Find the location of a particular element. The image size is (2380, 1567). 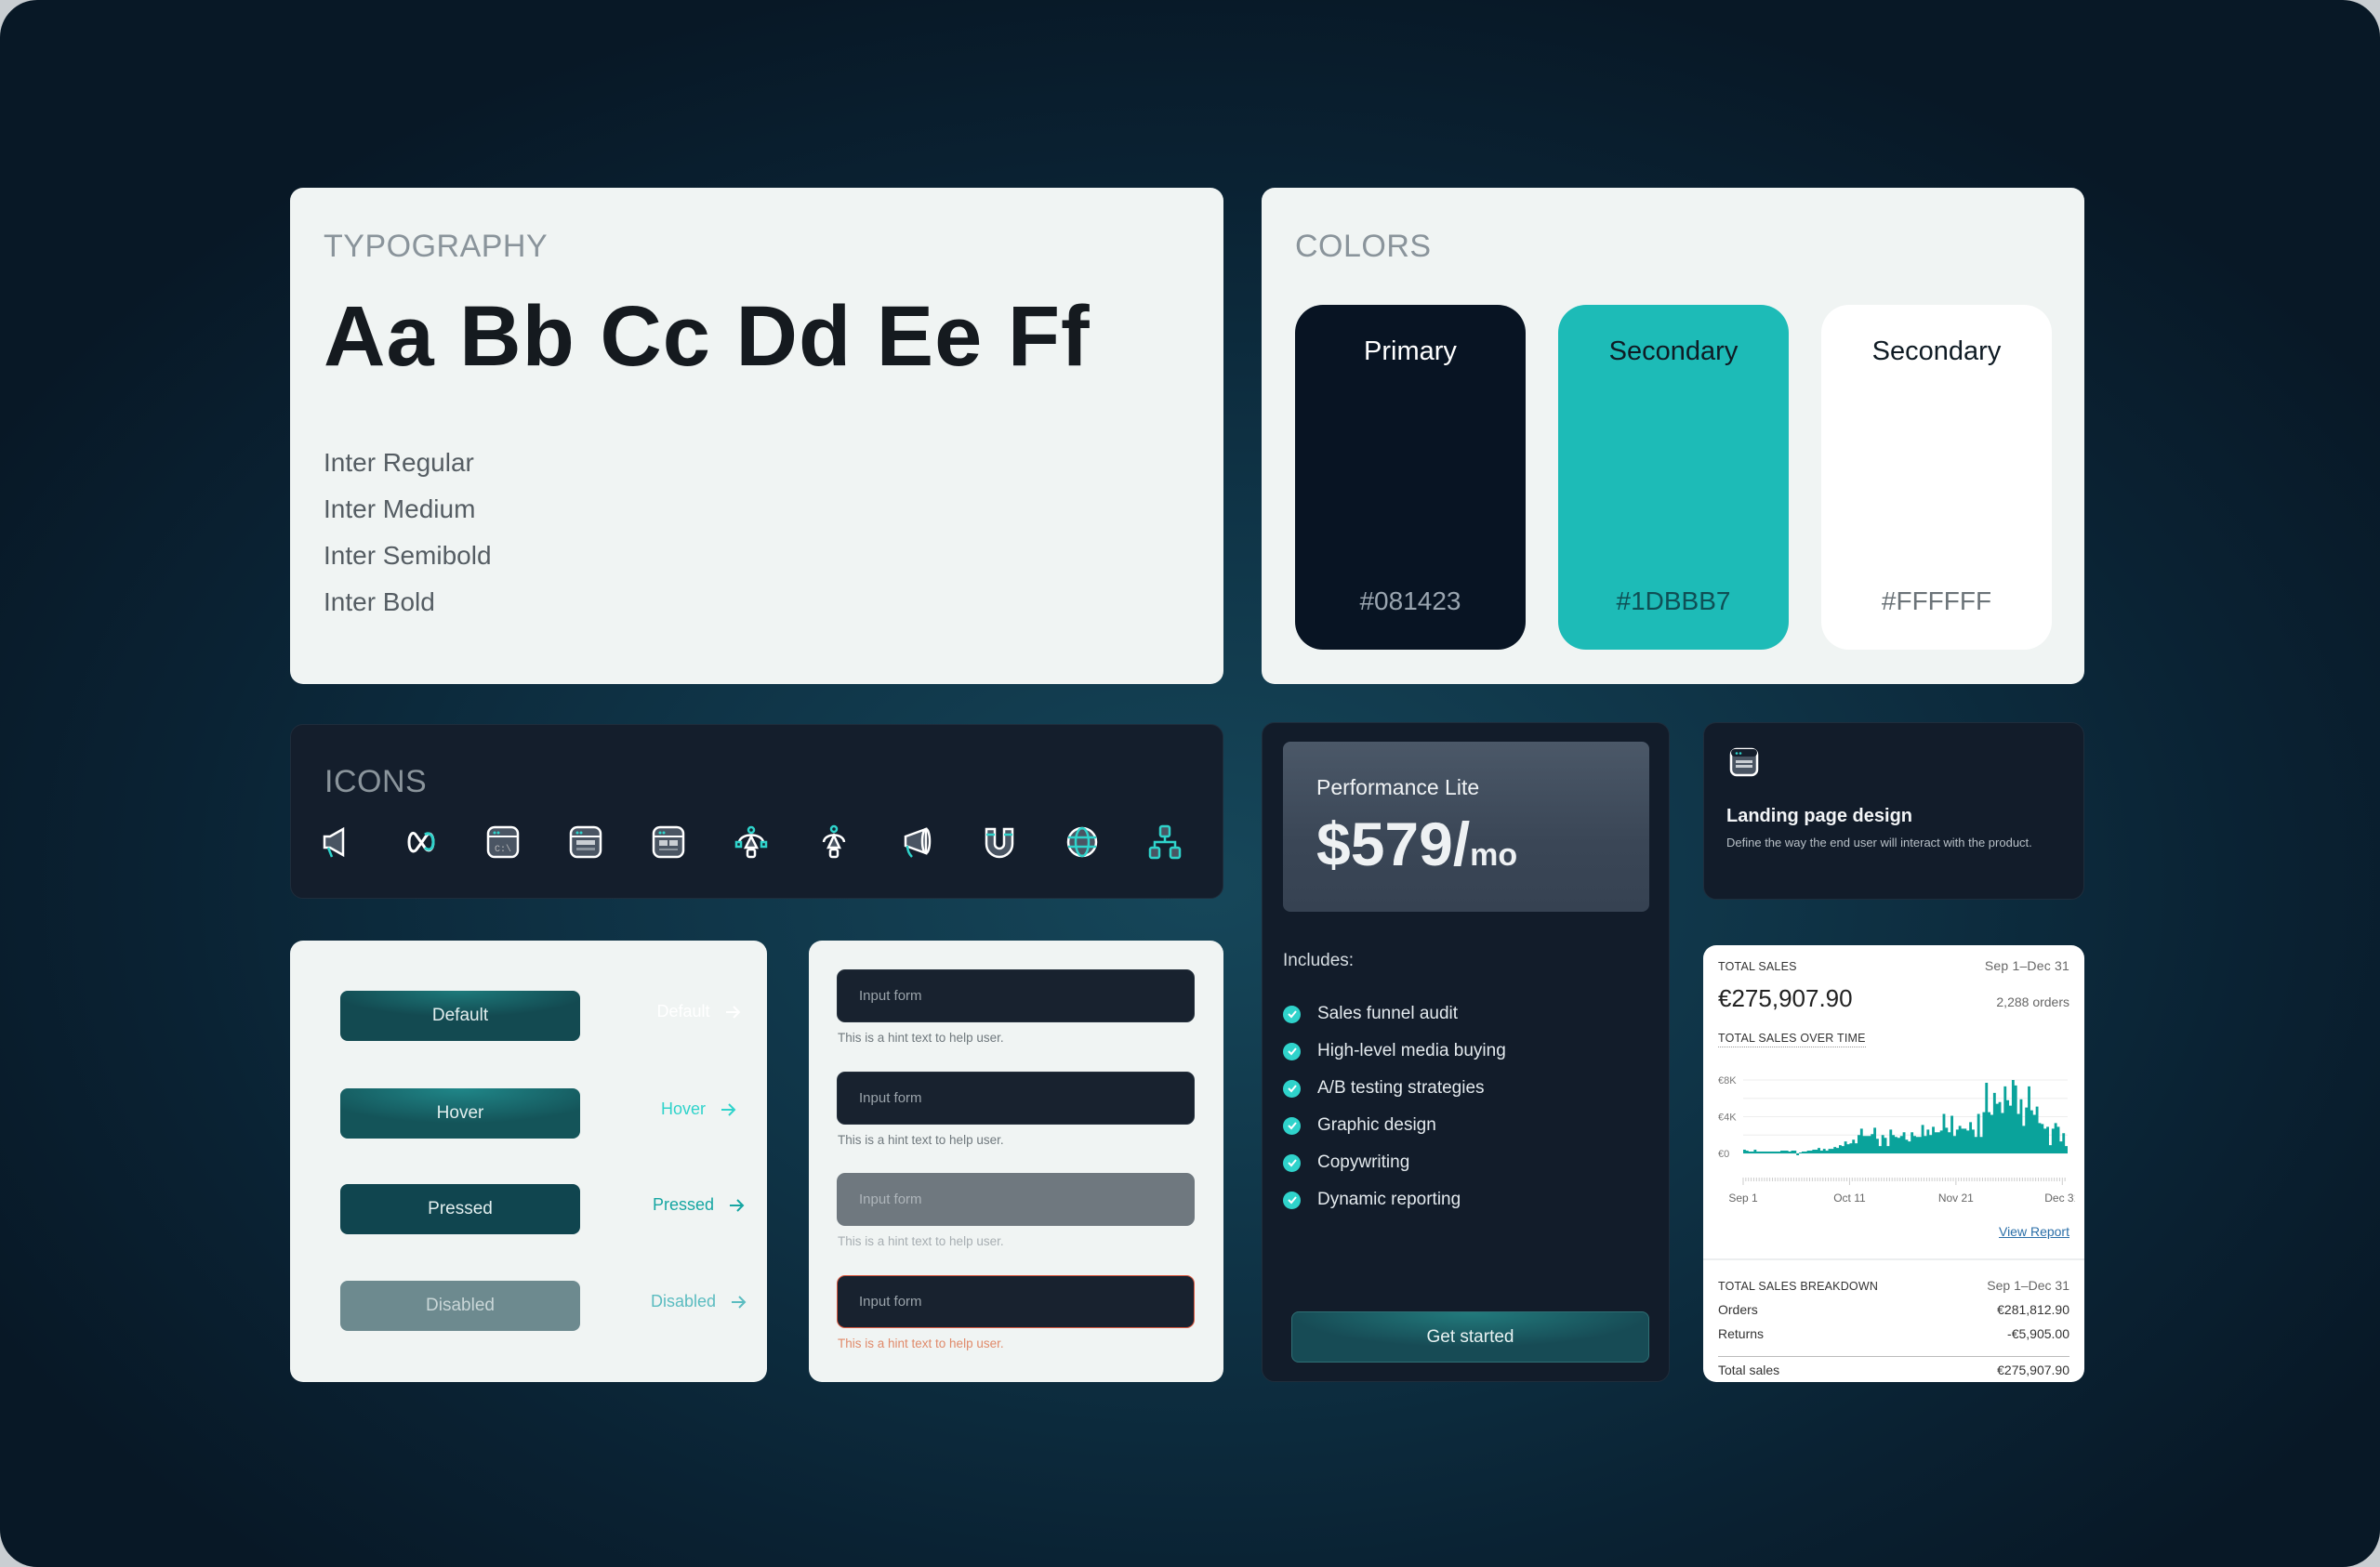

megaphone-icon is located at coordinates (334, 842).